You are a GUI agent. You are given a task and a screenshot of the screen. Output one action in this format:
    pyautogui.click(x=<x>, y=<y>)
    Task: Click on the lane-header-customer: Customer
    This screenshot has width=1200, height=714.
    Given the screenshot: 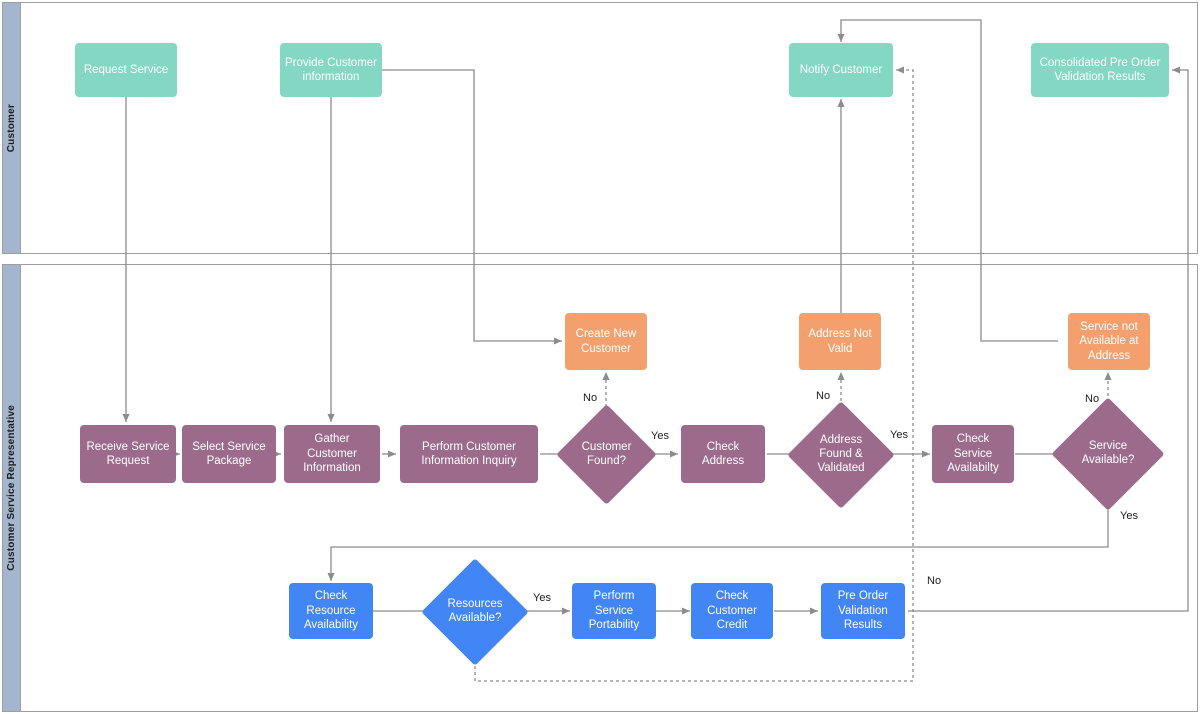 What is the action you would take?
    pyautogui.click(x=12, y=128)
    